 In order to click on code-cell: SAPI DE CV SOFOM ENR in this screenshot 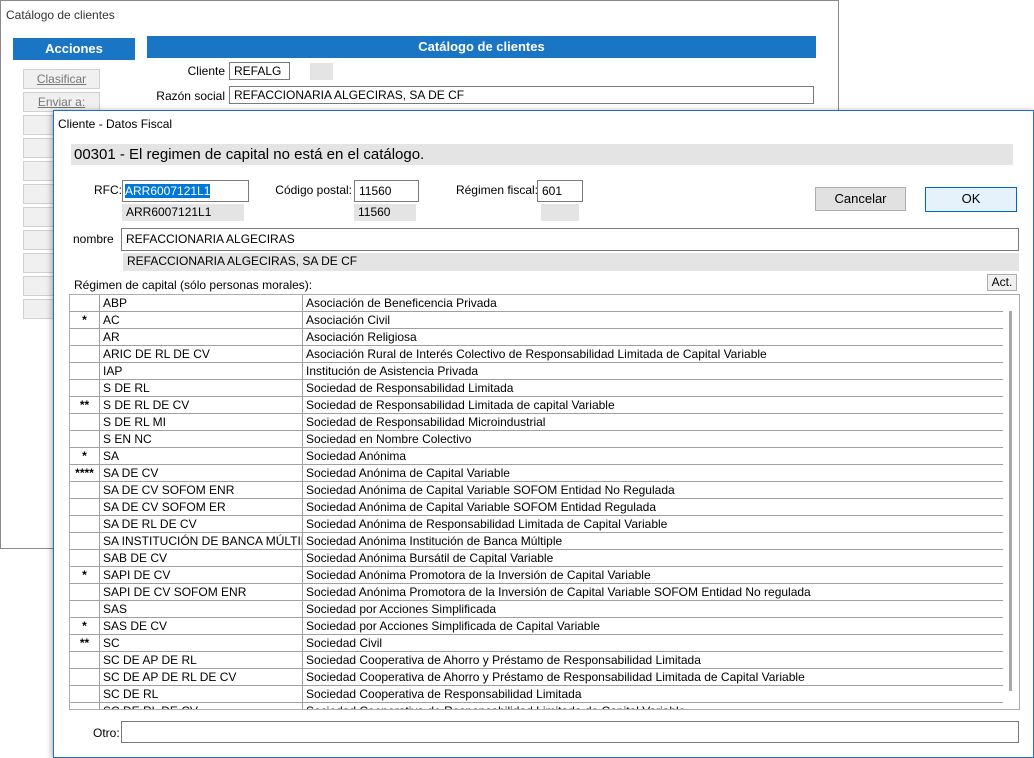, I will do `click(201, 592)`.